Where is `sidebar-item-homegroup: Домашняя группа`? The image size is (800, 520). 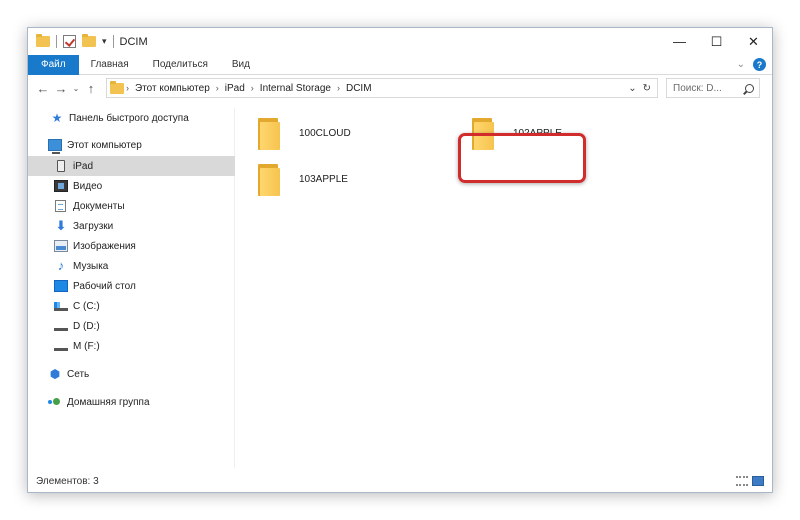 sidebar-item-homegroup: Домашняя группа is located at coordinates (131, 402).